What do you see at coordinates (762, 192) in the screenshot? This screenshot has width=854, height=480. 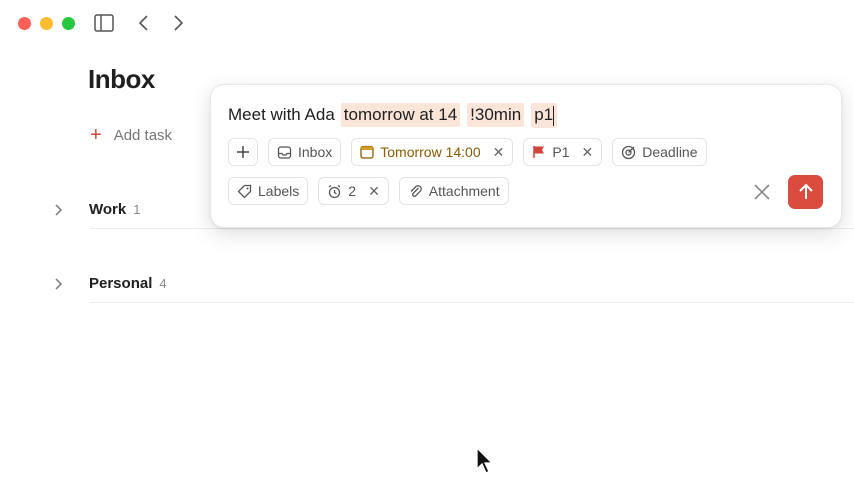 I see `close-icon` at bounding box center [762, 192].